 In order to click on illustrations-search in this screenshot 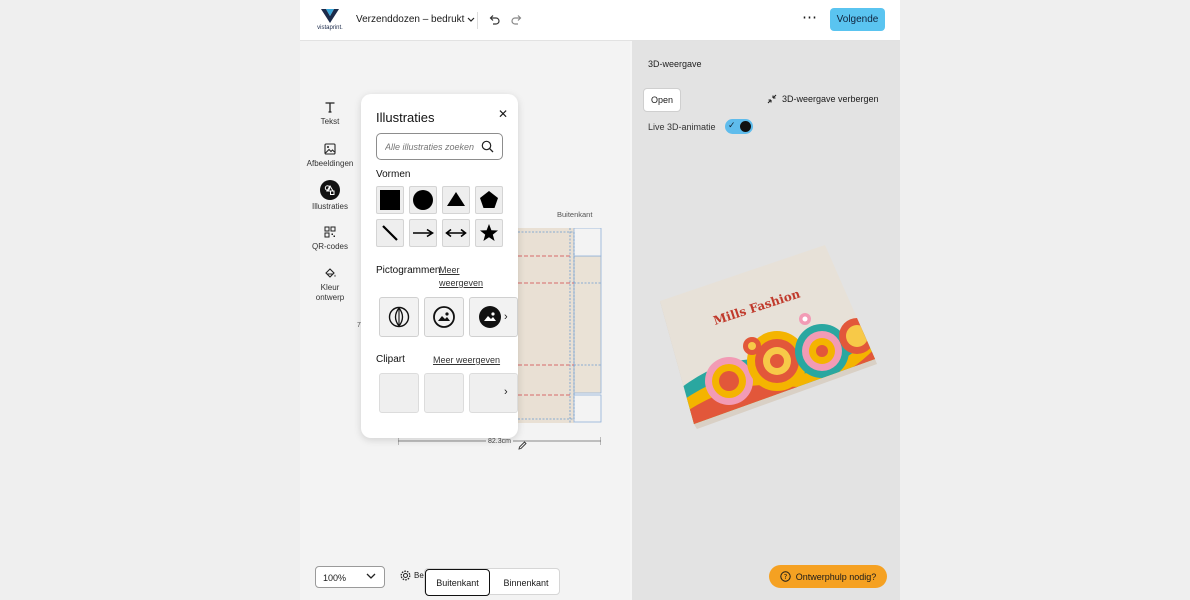, I will do `click(439, 146)`.